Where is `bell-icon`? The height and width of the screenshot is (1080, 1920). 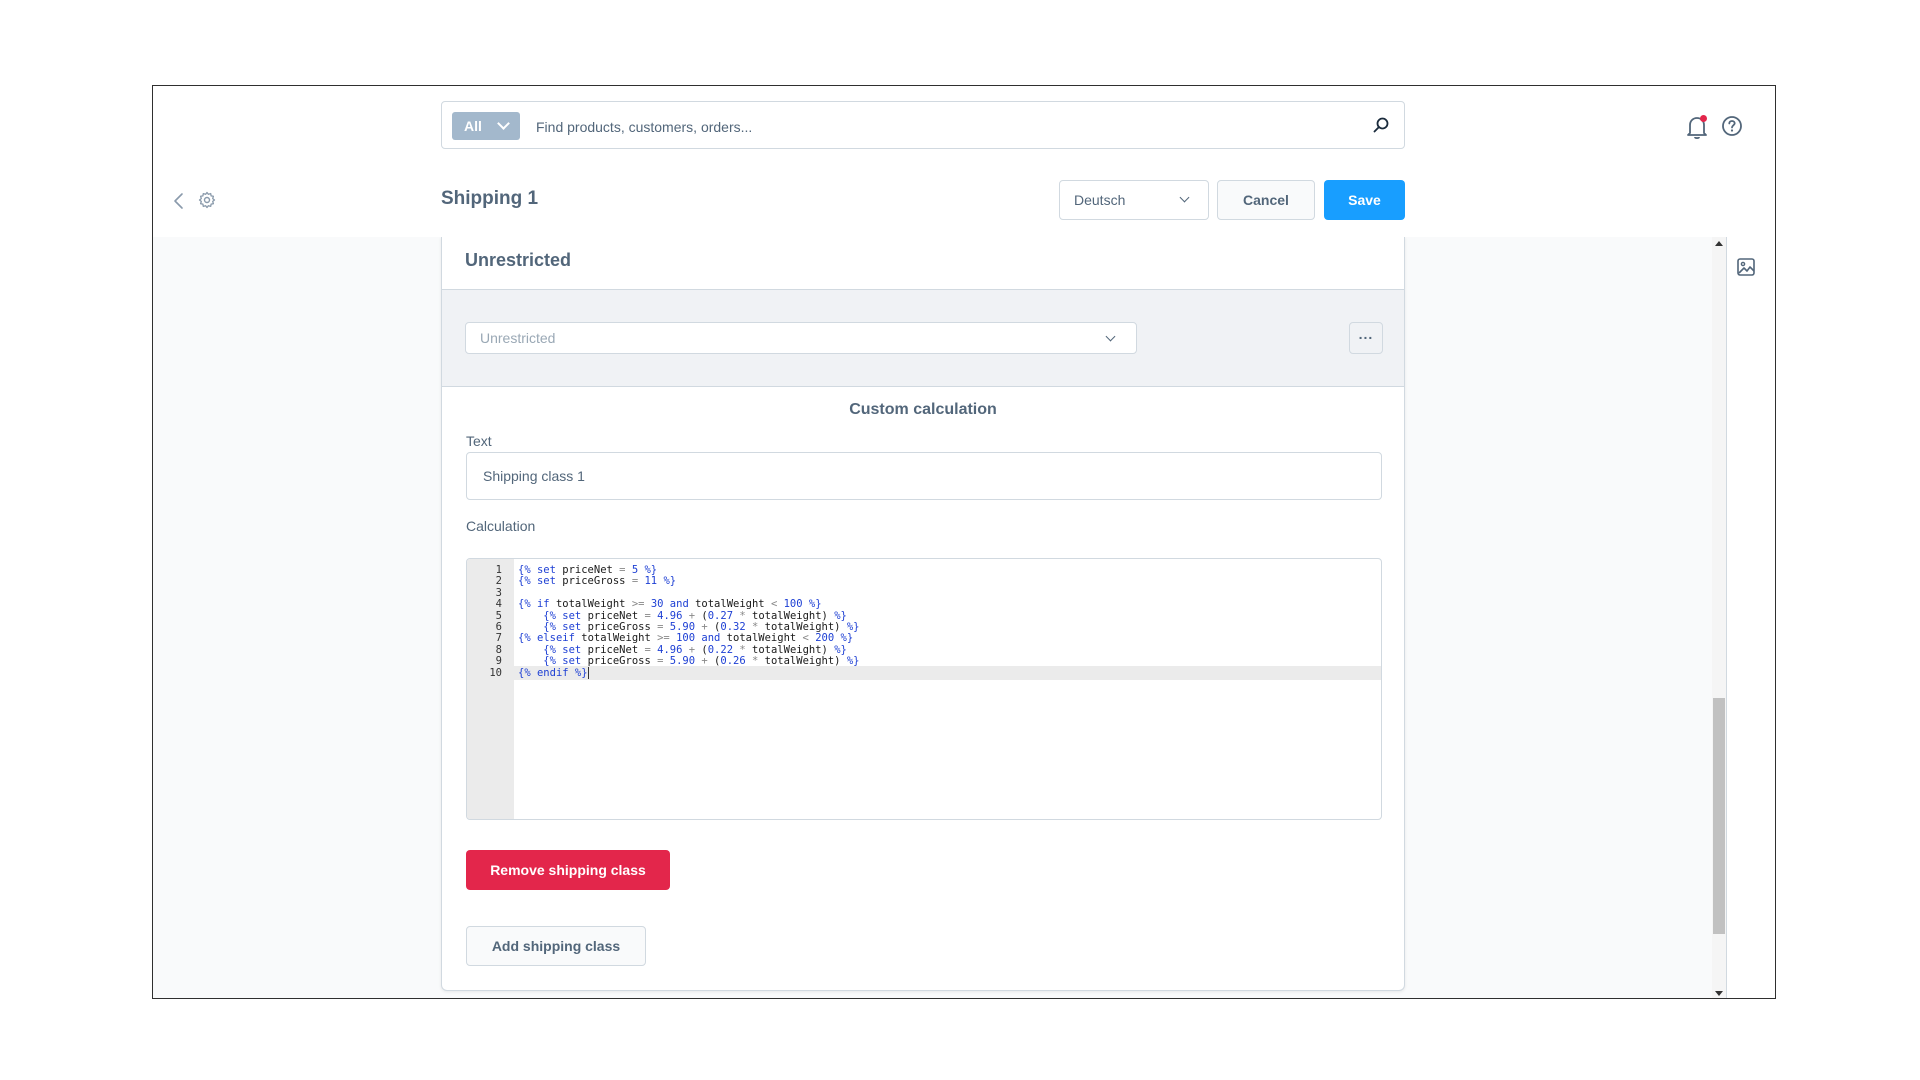
bell-icon is located at coordinates (1697, 127).